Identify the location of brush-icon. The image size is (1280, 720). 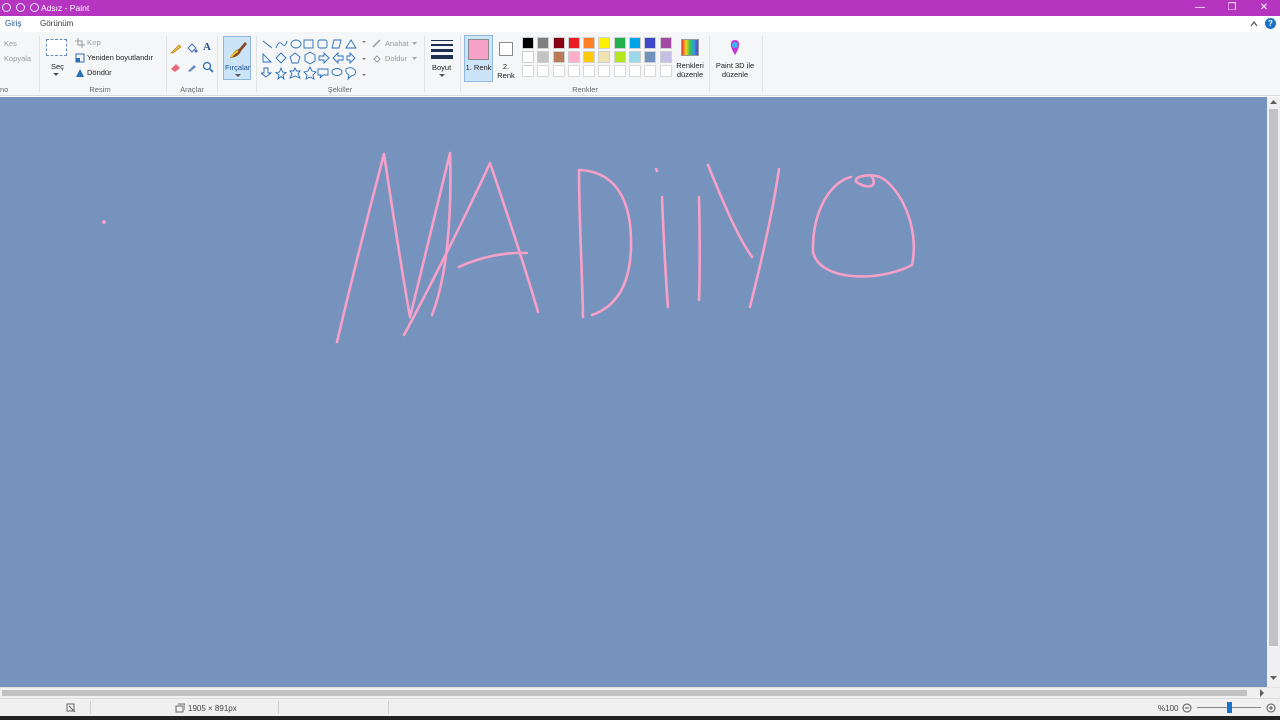
(238, 50).